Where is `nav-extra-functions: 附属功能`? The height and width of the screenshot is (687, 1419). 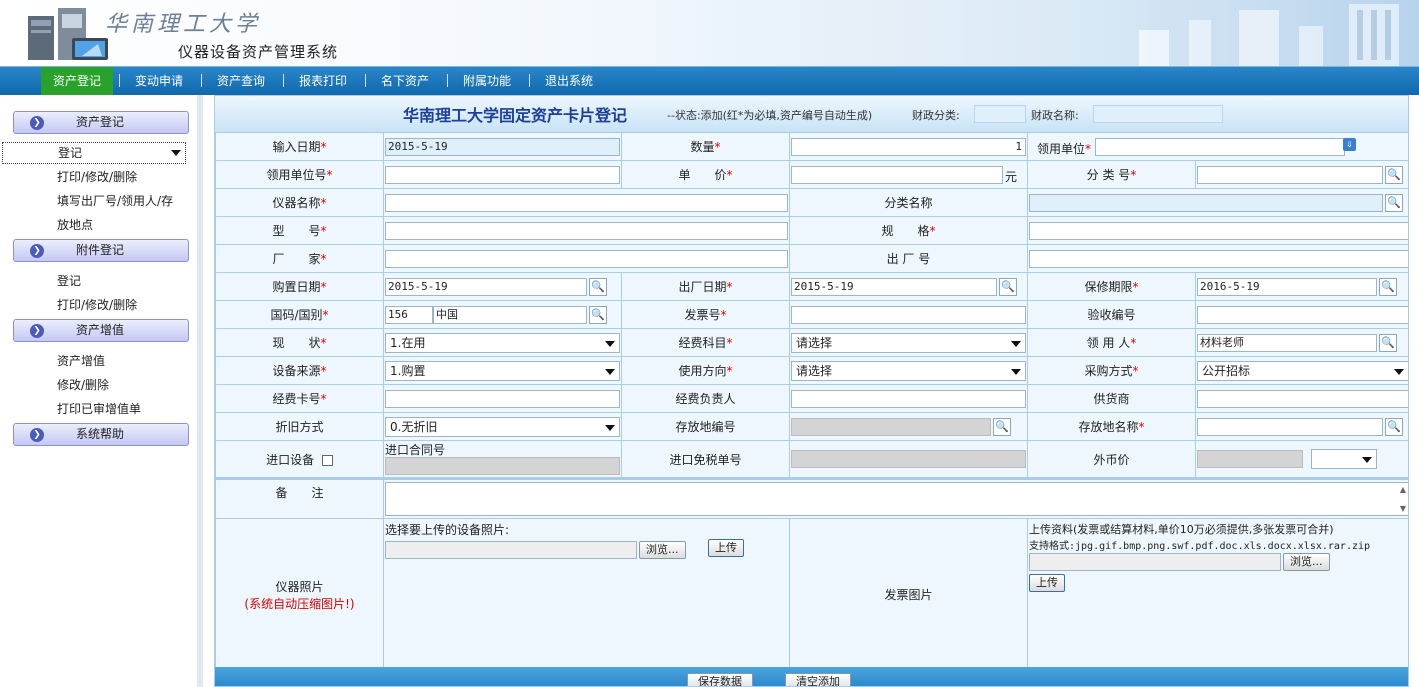
nav-extra-functions: 附属功能 is located at coordinates (487, 81).